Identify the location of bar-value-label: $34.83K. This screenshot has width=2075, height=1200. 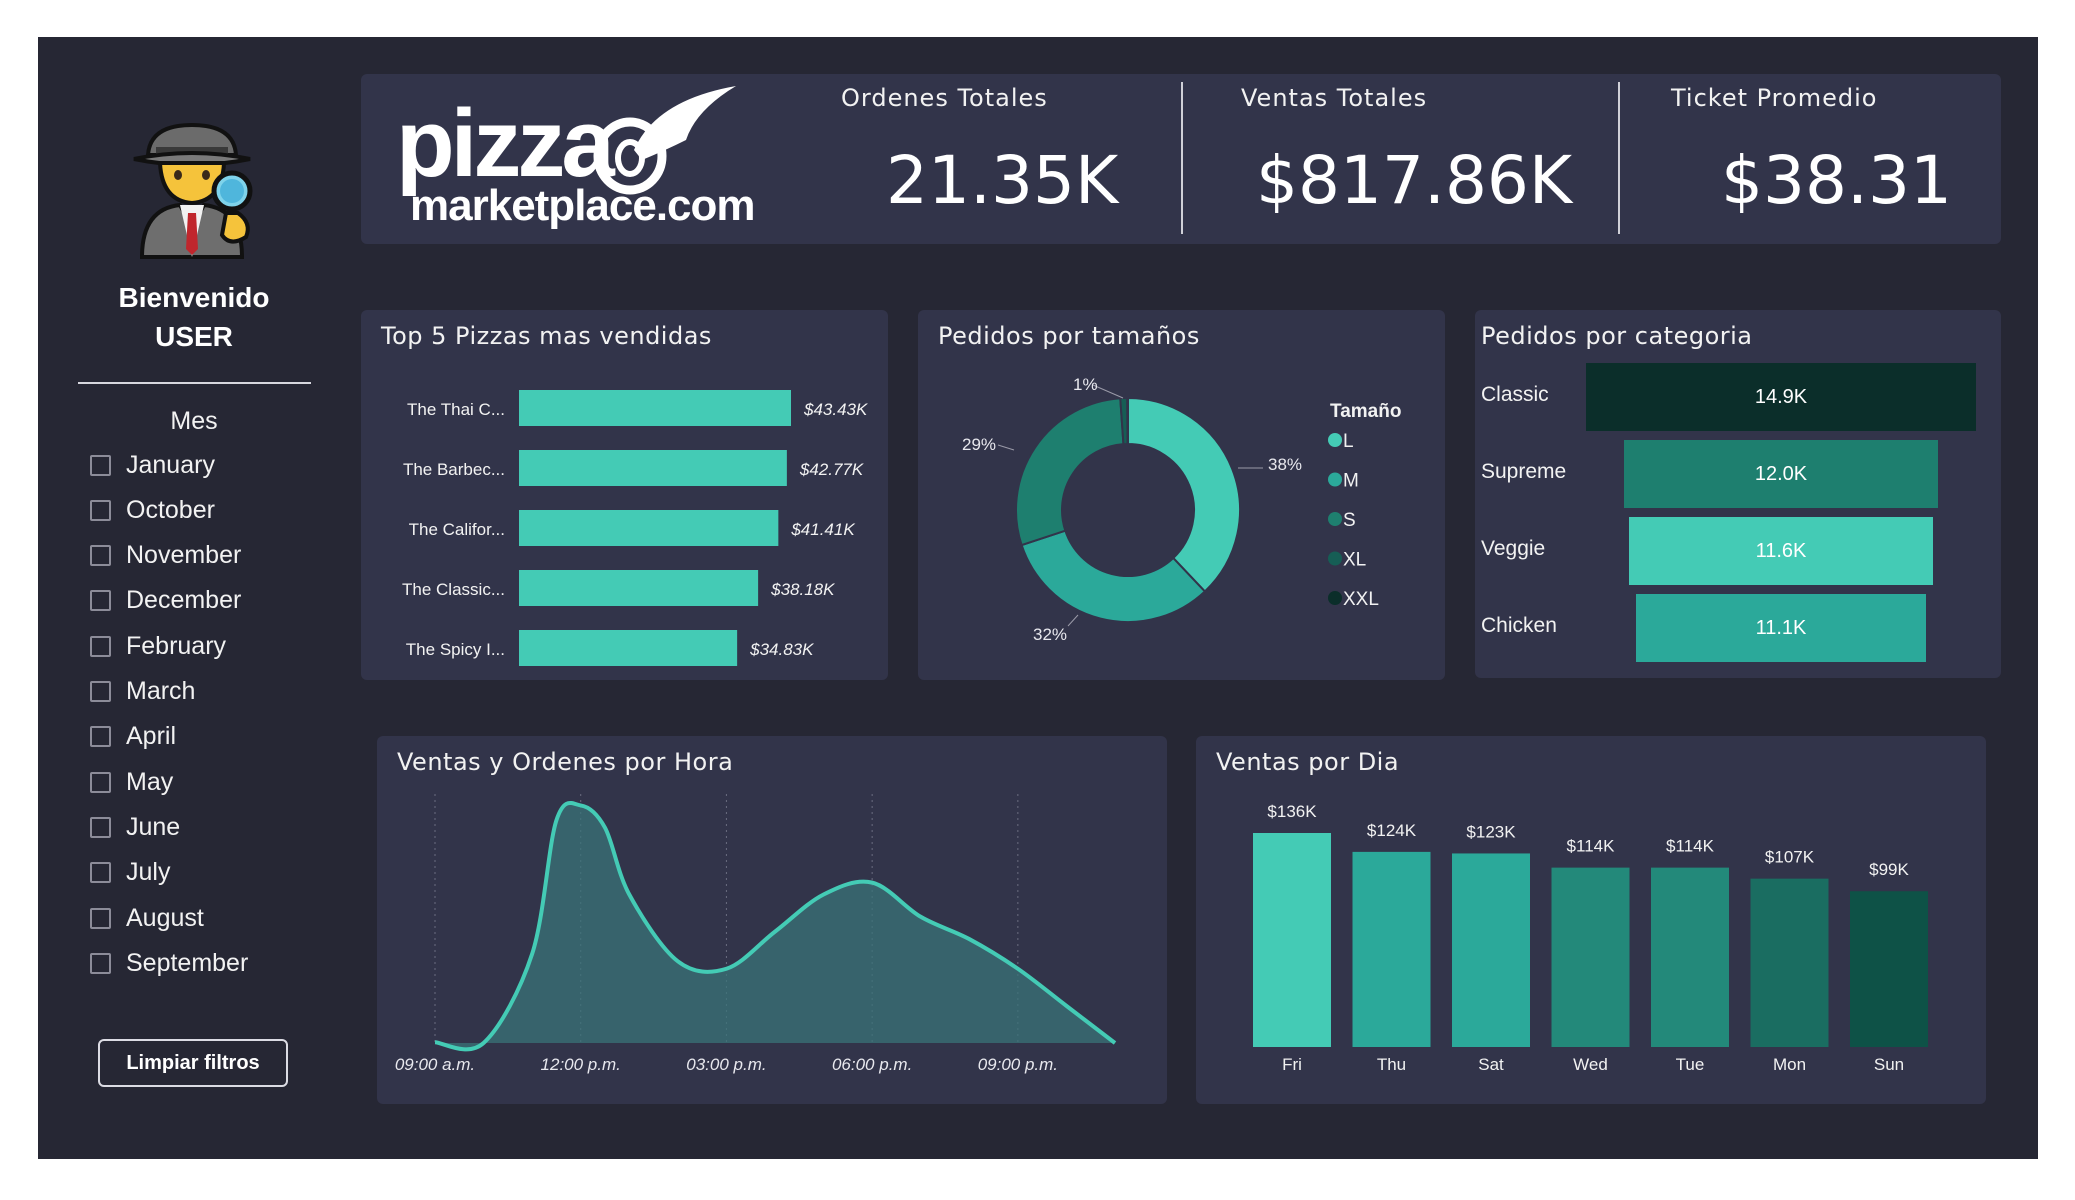
(781, 649).